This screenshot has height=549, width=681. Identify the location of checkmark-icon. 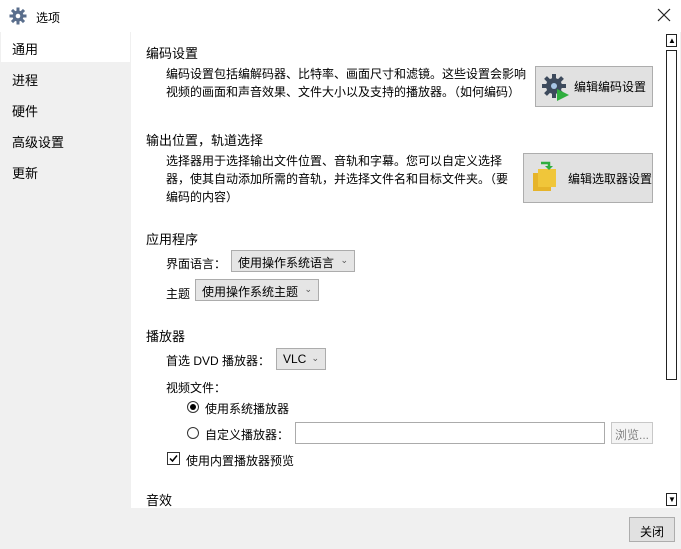
(173, 459).